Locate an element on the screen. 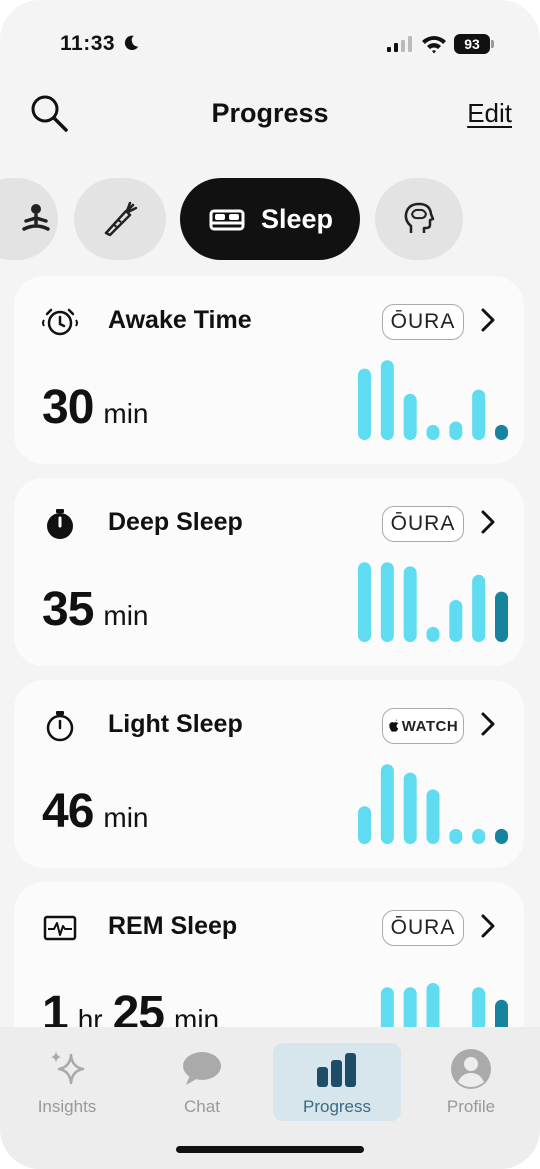  page-header: Progress Edit is located at coordinates (270, 113).